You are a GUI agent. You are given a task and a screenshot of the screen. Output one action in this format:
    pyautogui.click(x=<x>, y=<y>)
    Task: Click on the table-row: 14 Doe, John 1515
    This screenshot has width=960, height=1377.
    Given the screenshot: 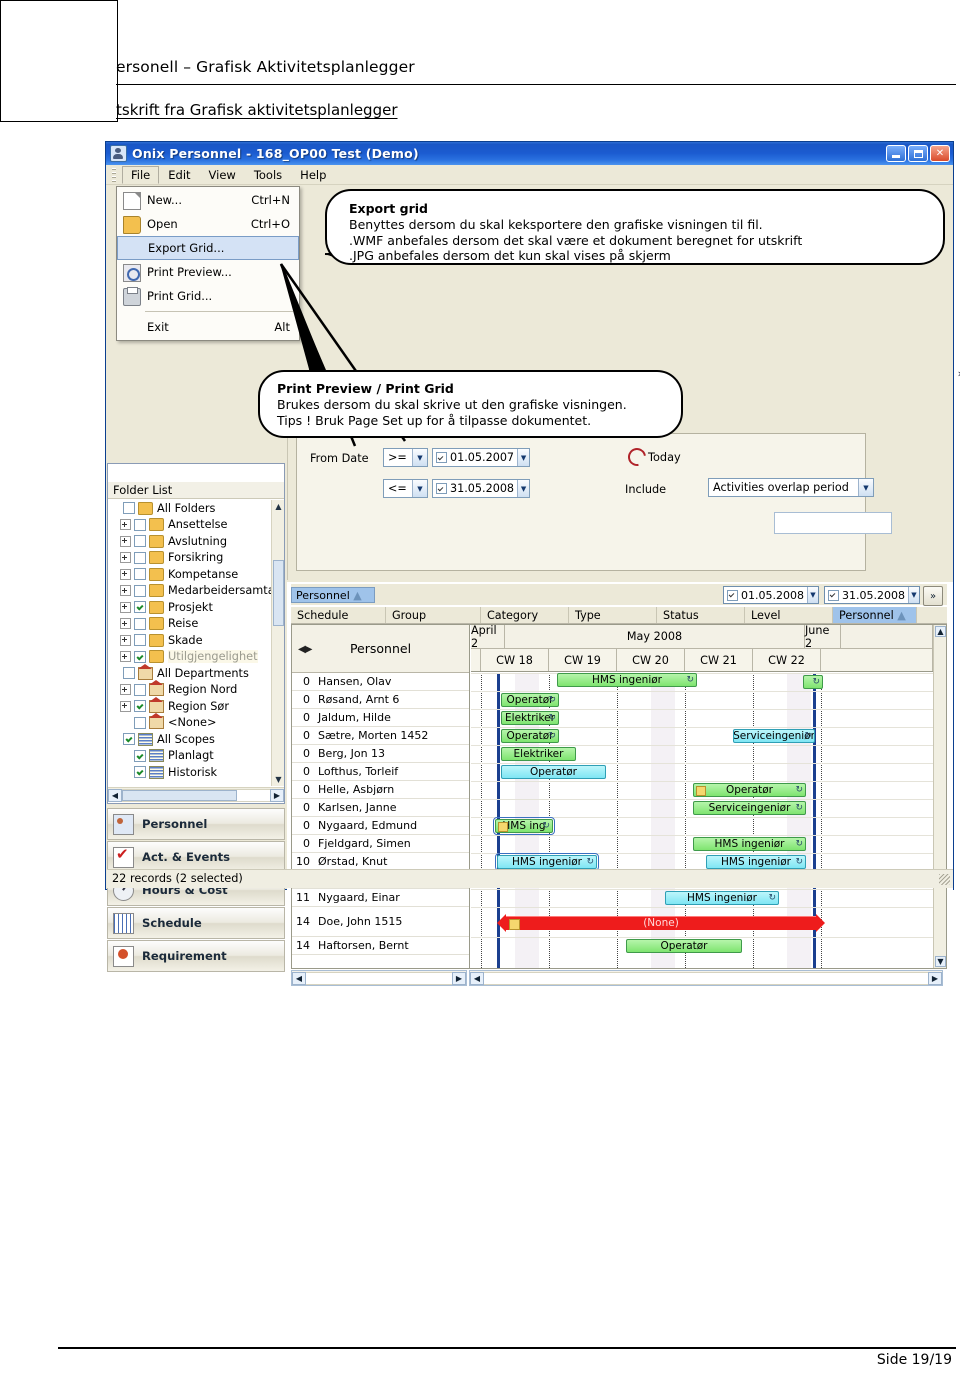 What is the action you would take?
    pyautogui.click(x=380, y=922)
    